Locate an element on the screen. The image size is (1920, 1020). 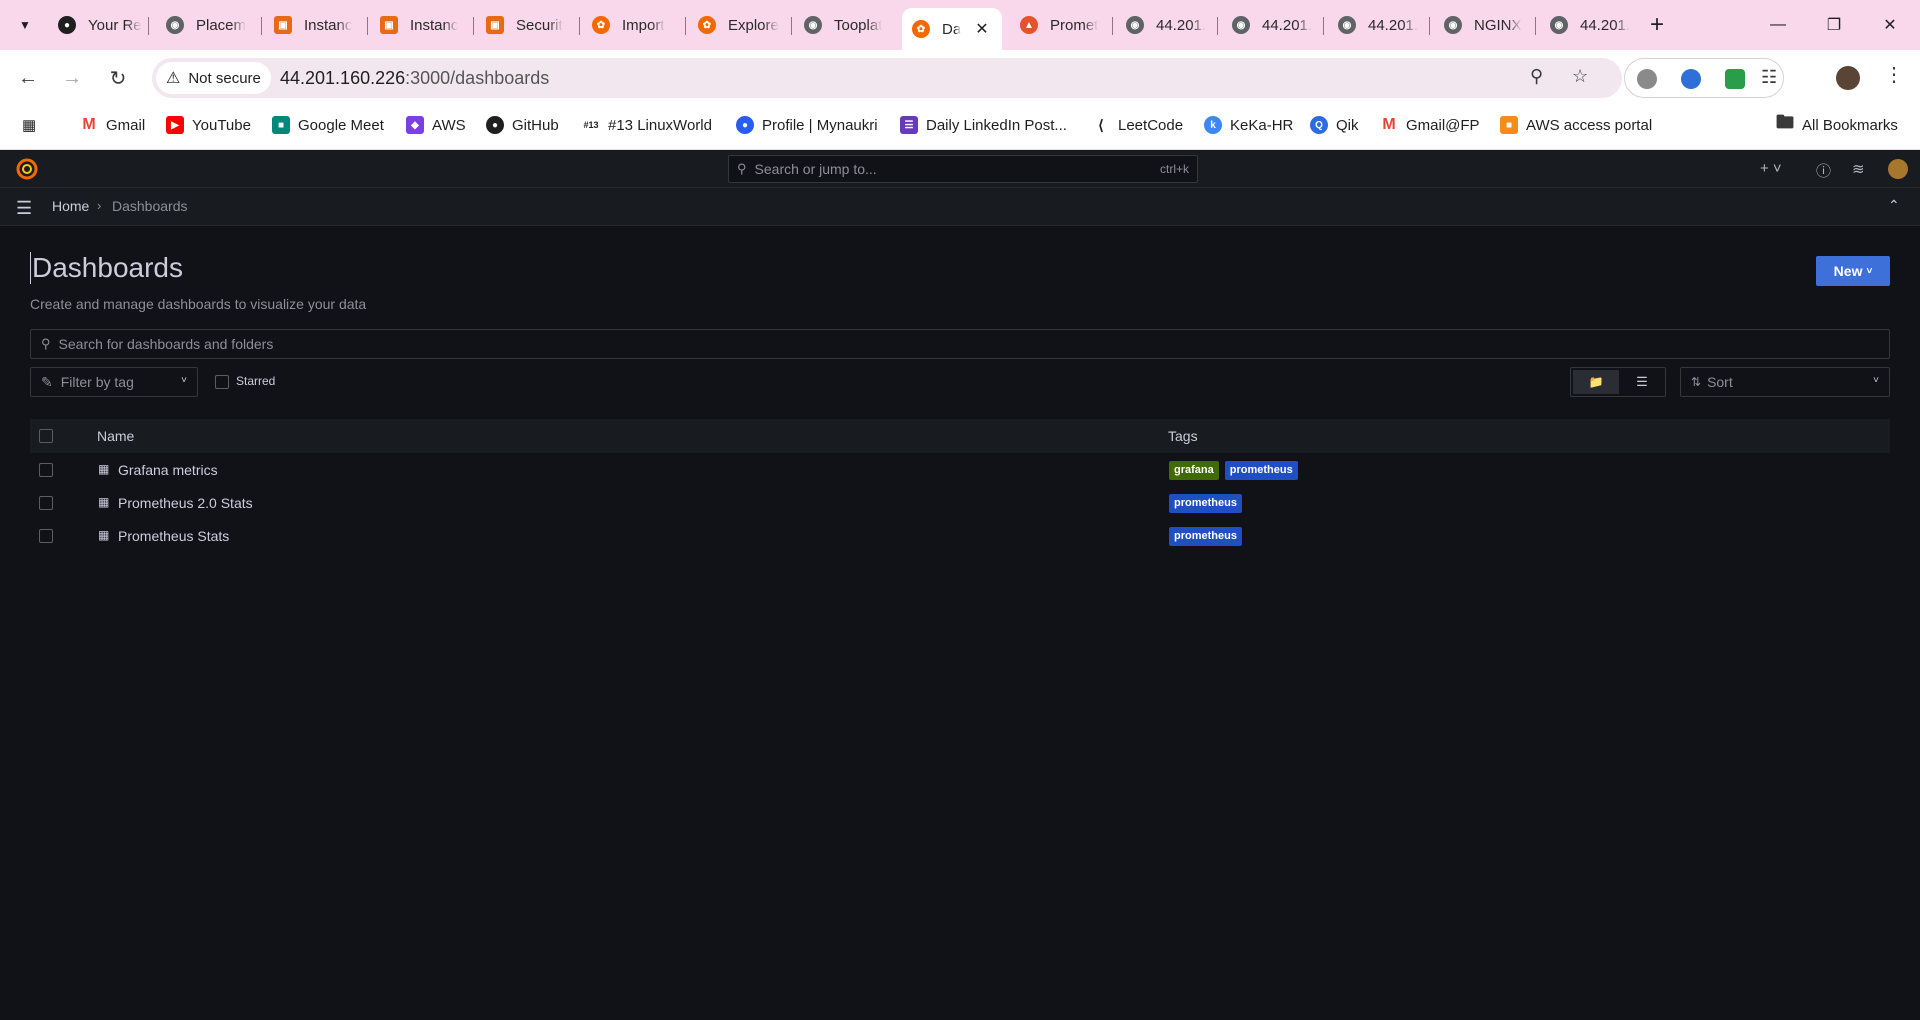
list-view-icon: ☰ is located at coordinates (1642, 382).